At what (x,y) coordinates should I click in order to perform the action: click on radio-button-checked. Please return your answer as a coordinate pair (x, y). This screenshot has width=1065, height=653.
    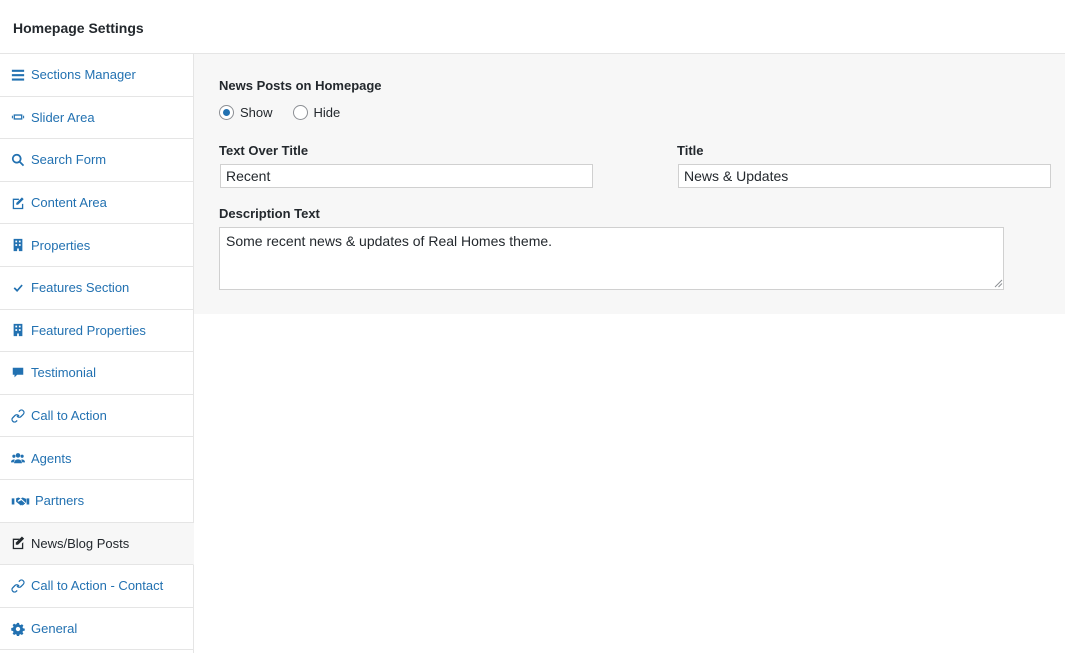
    Looking at the image, I should click on (226, 112).